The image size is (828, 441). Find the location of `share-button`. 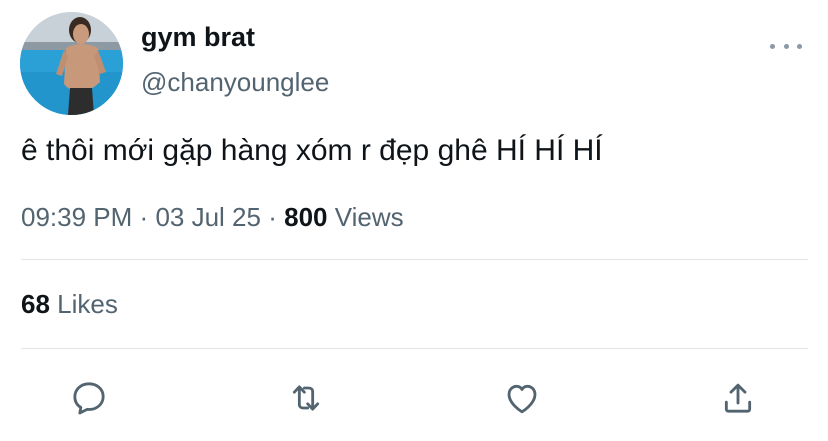

share-button is located at coordinates (738, 398).